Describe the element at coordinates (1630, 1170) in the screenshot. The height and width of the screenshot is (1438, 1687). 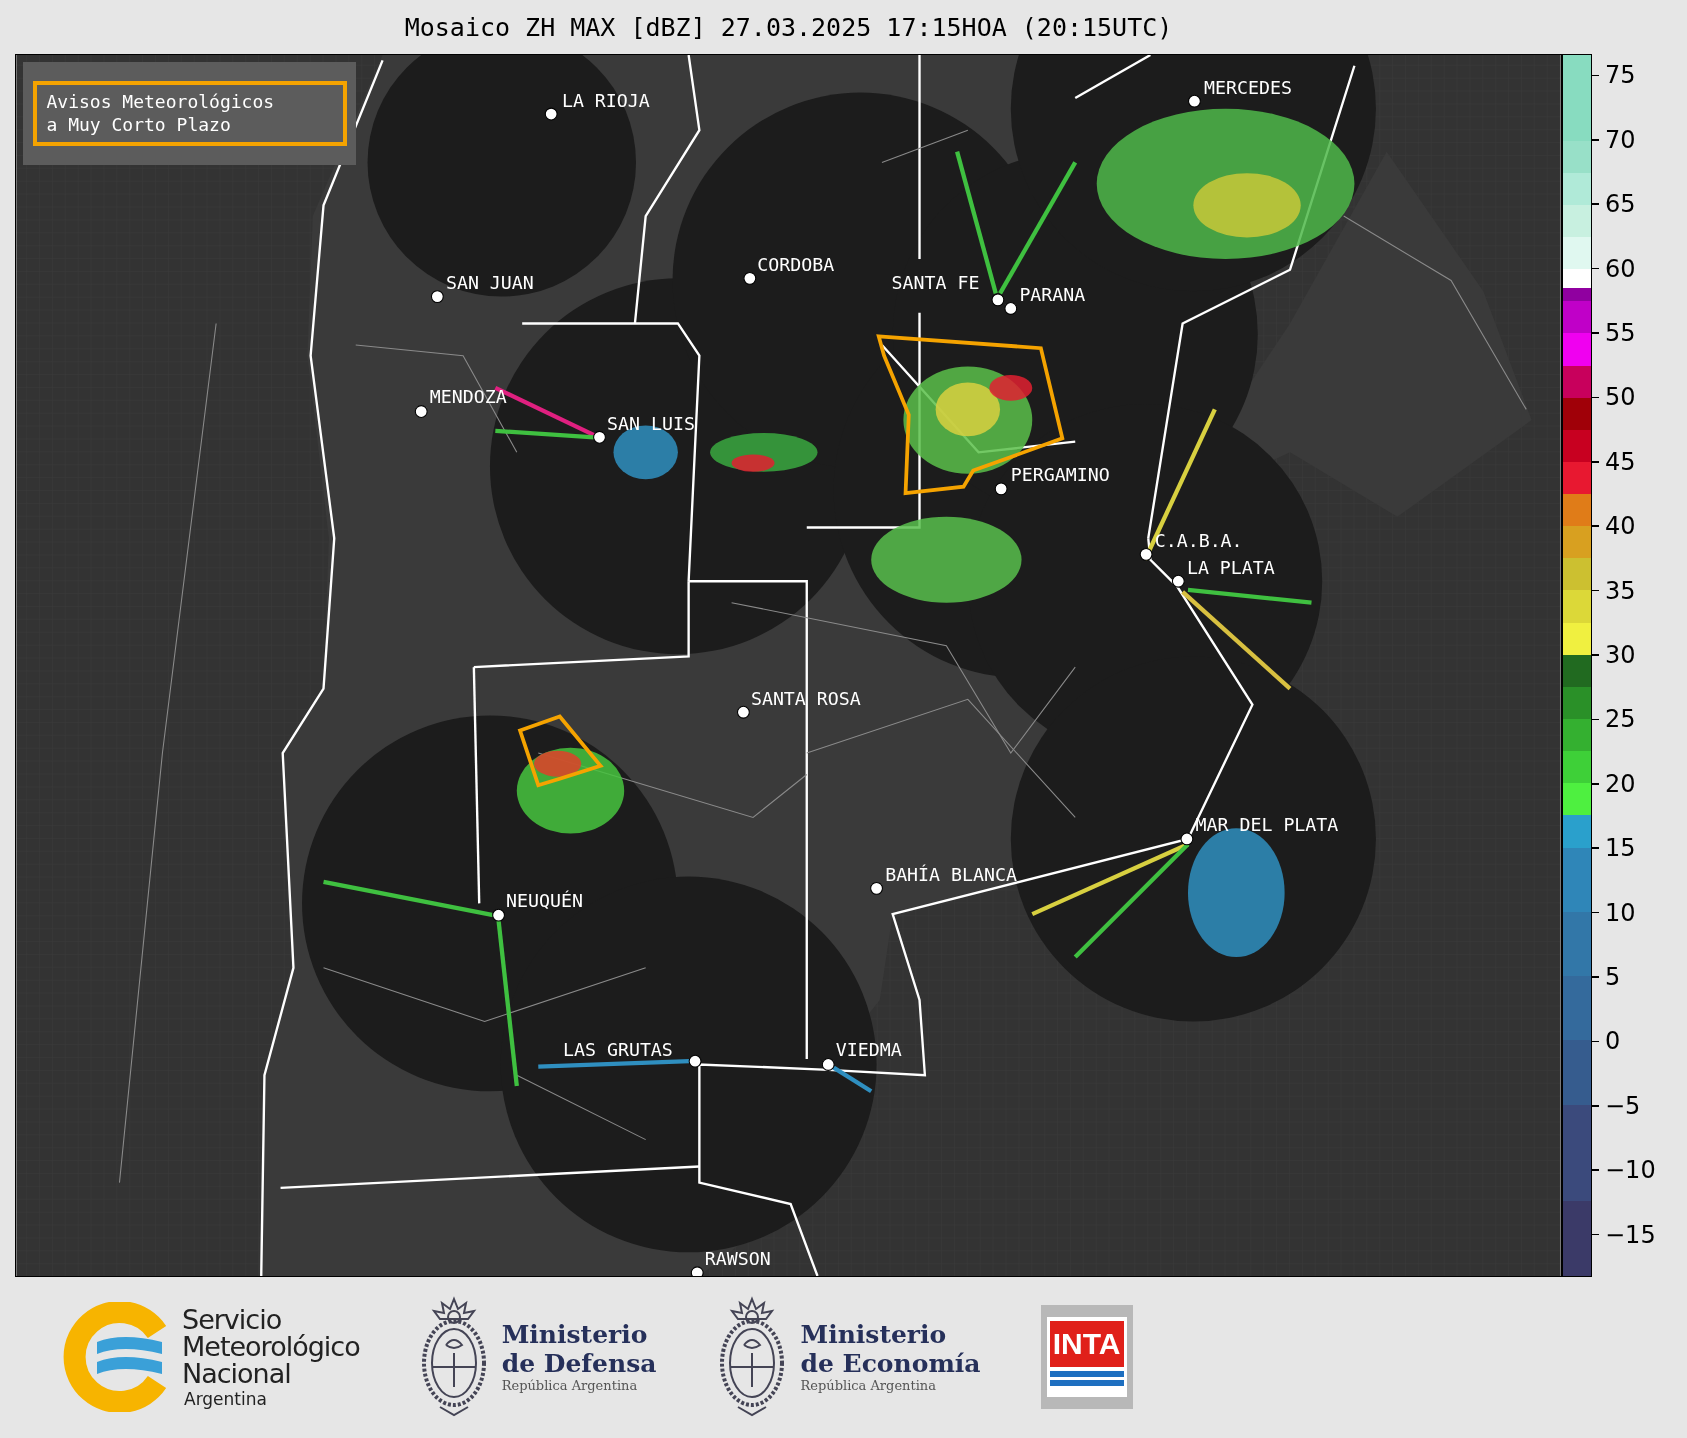
I see `scale-label: −10` at that location.